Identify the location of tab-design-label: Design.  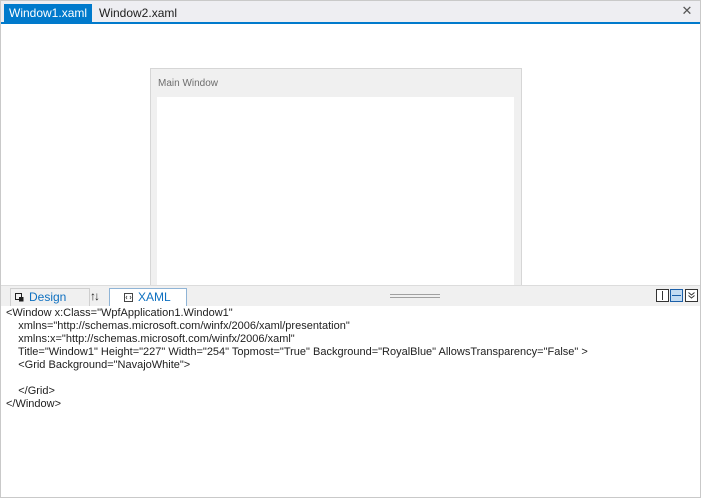
(48, 297).